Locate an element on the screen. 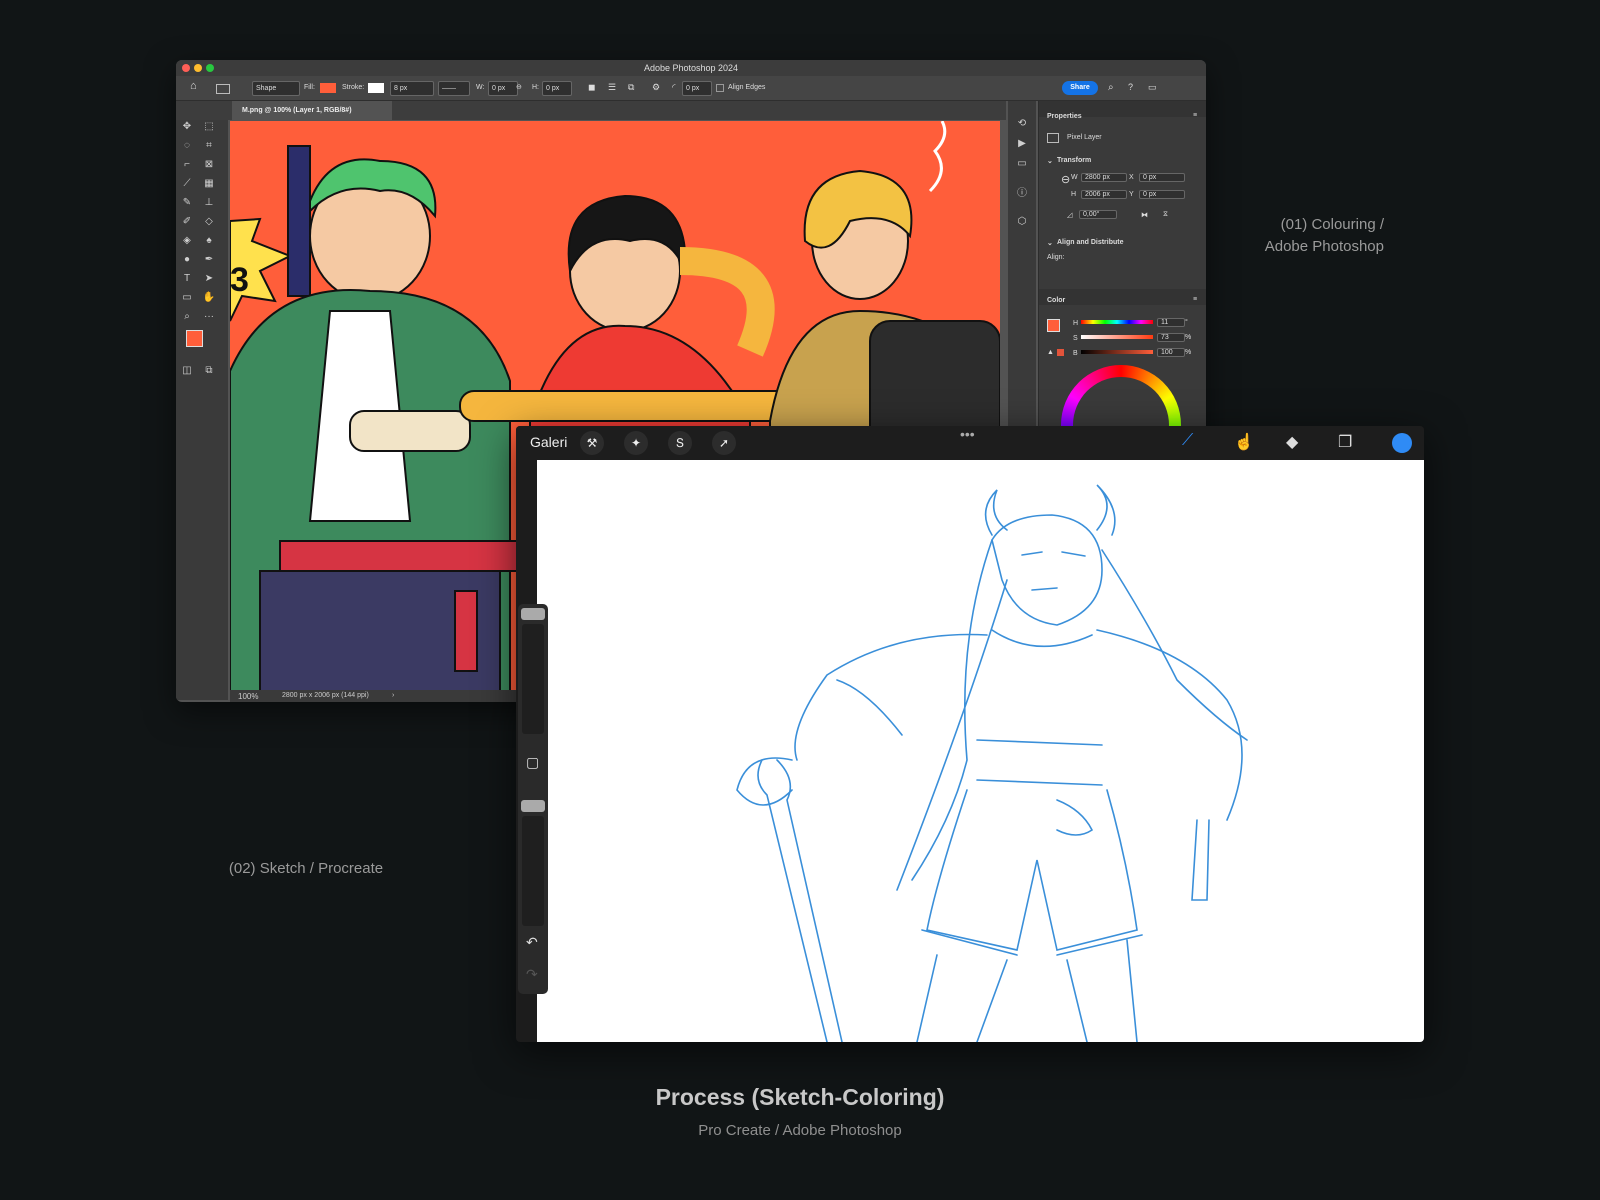  stamp-tool-icon: ⊥ is located at coordinates (209, 203).